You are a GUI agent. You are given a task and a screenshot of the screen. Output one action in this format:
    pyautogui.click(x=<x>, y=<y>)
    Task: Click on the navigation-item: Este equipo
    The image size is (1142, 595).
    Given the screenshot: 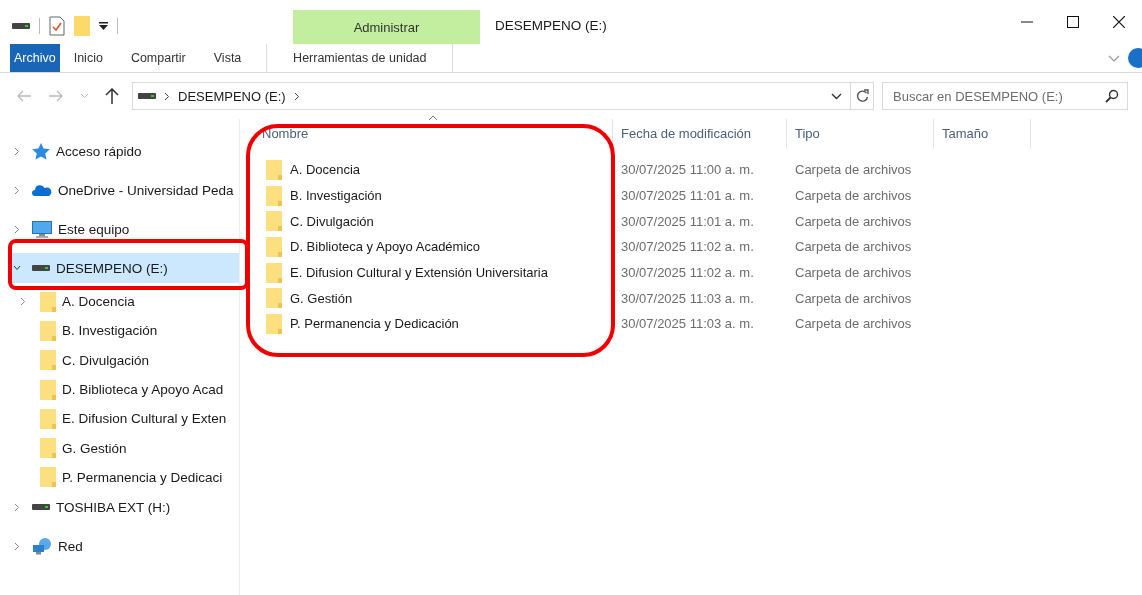 What is the action you would take?
    pyautogui.click(x=119, y=229)
    